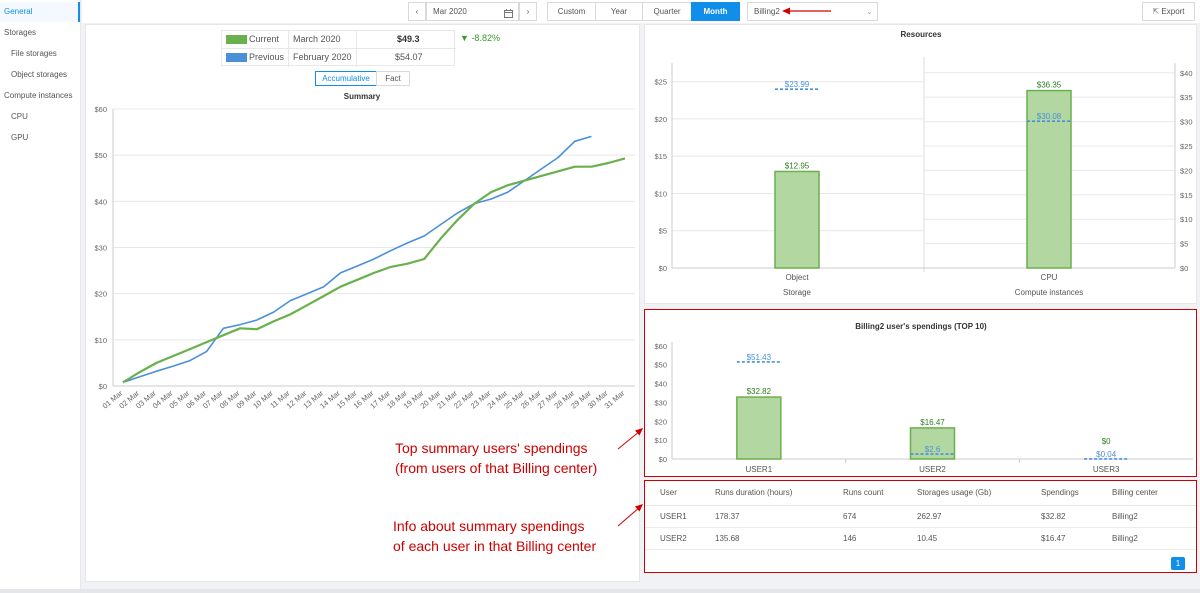 The height and width of the screenshot is (593, 1200). What do you see at coordinates (362, 96) in the screenshot?
I see `chart-title: Summary` at bounding box center [362, 96].